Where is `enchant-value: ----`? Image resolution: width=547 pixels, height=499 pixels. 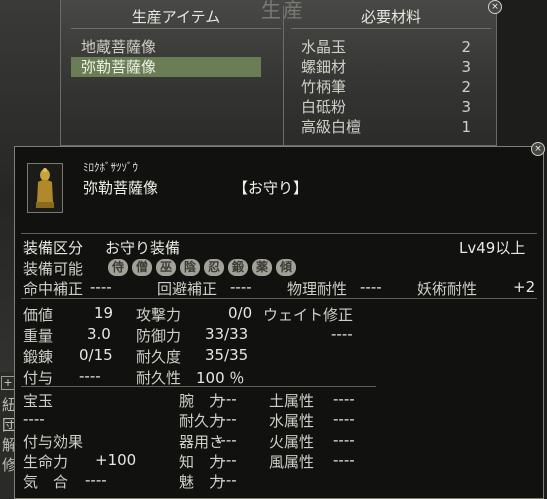 enchant-value: ---- is located at coordinates (90, 376).